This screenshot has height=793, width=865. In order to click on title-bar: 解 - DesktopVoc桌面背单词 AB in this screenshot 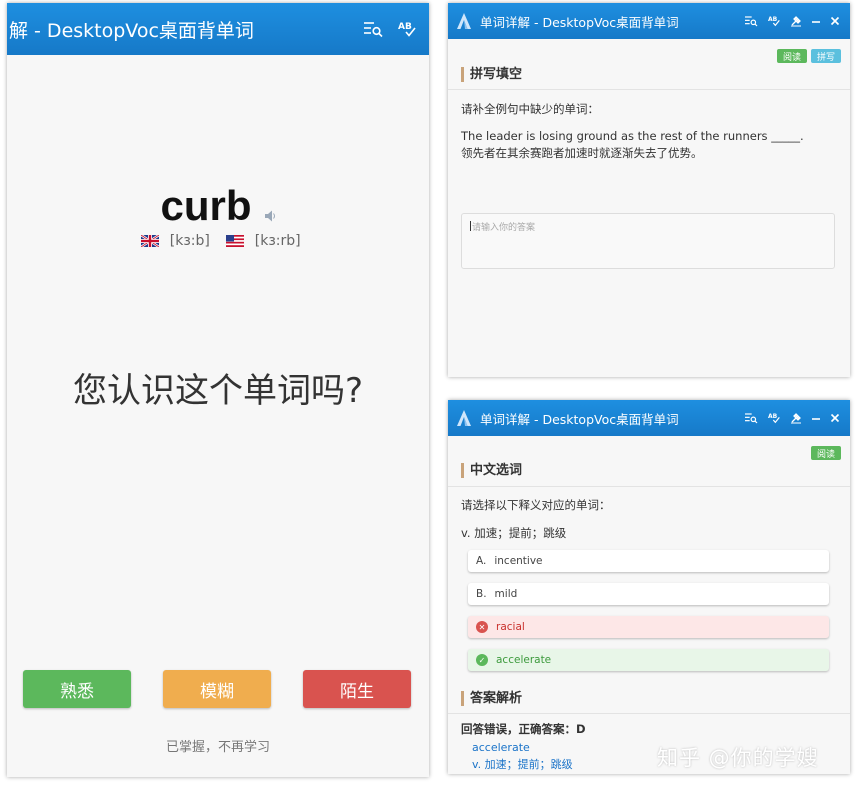, I will do `click(218, 29)`.